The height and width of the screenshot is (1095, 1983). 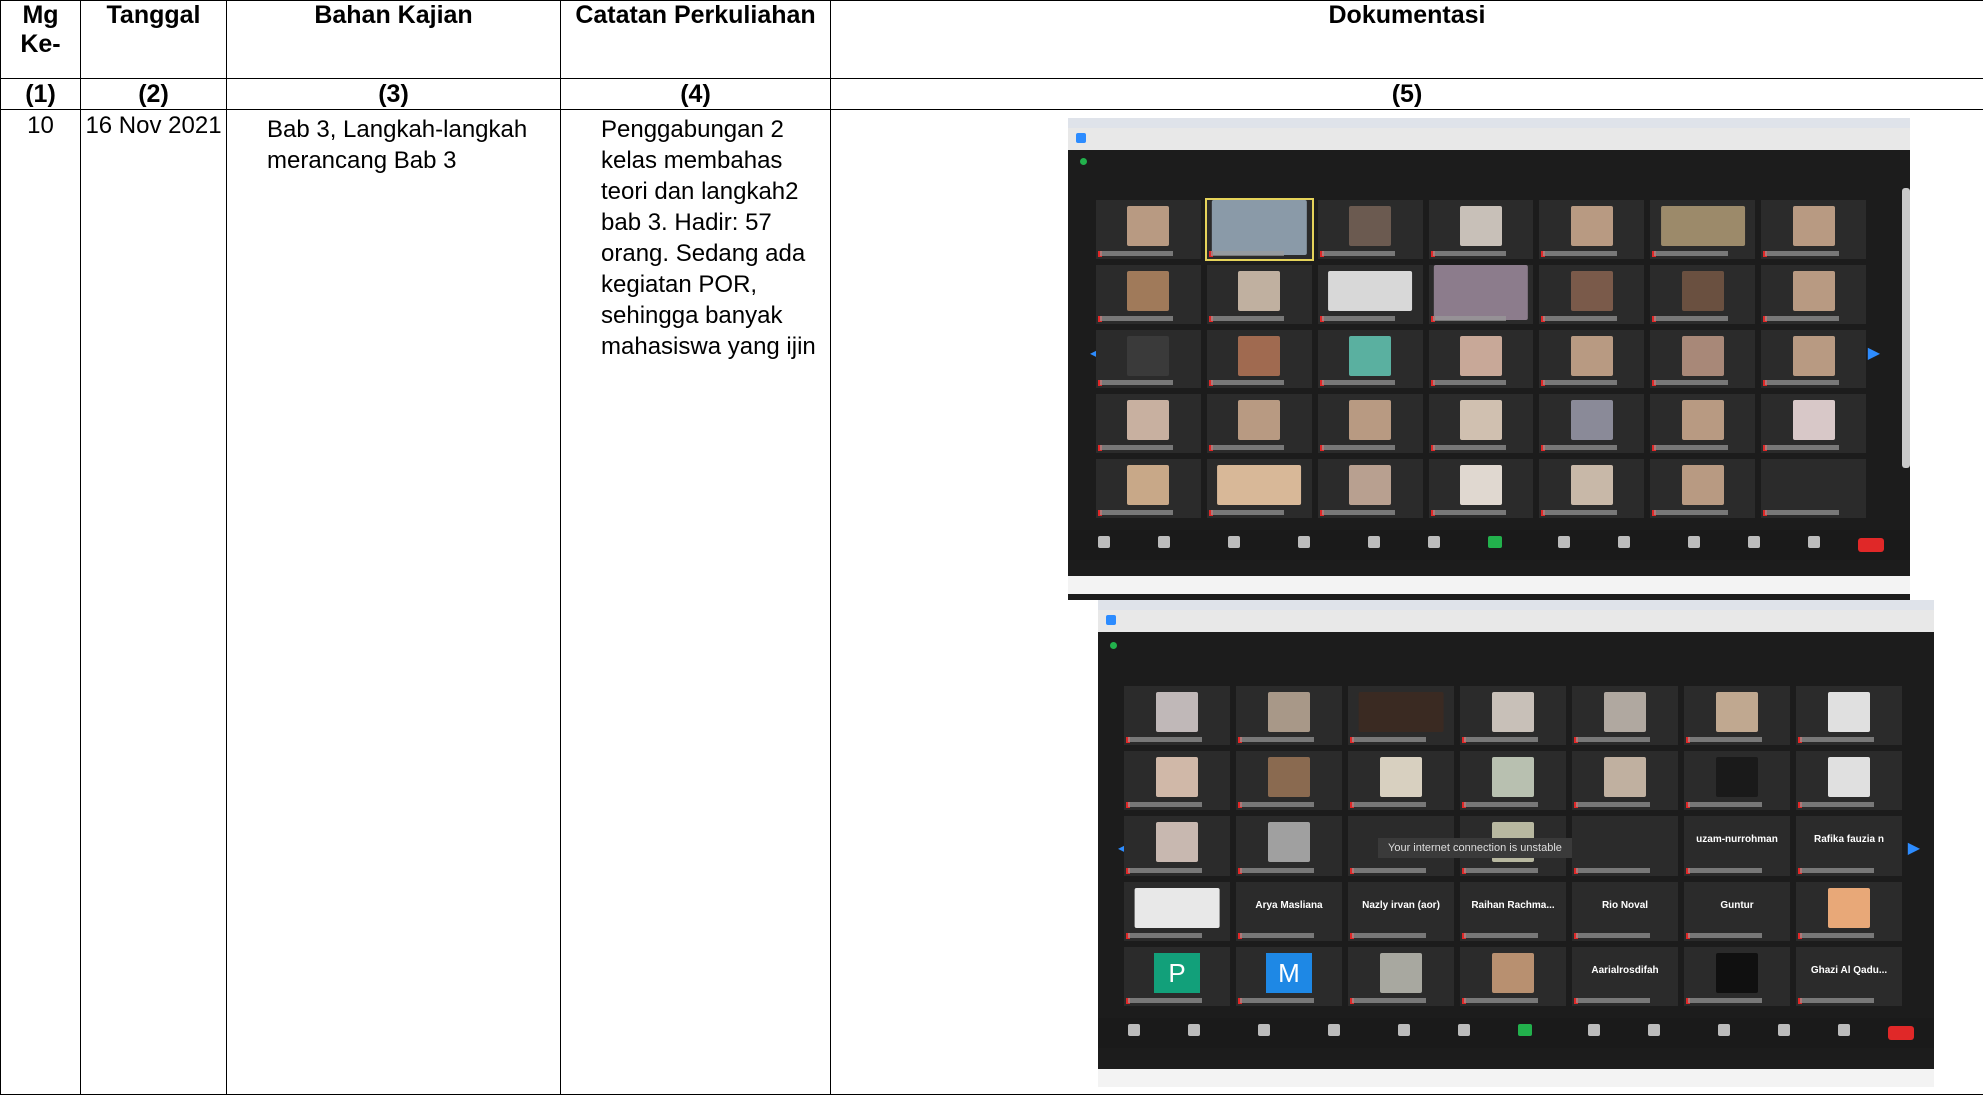 What do you see at coordinates (696, 94) in the screenshot?
I see `column-number-4: (4)` at bounding box center [696, 94].